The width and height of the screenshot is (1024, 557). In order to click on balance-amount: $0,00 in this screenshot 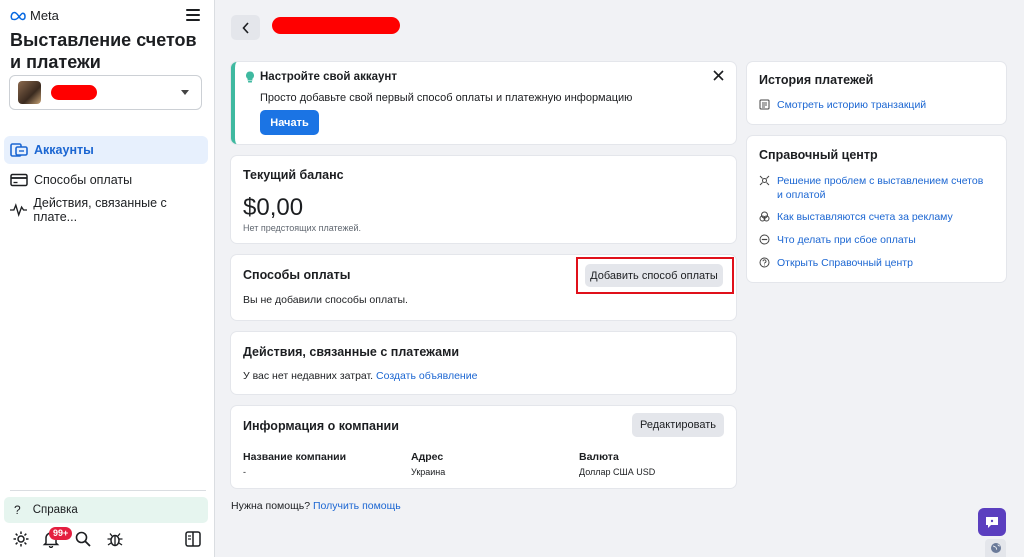, I will do `click(273, 207)`.